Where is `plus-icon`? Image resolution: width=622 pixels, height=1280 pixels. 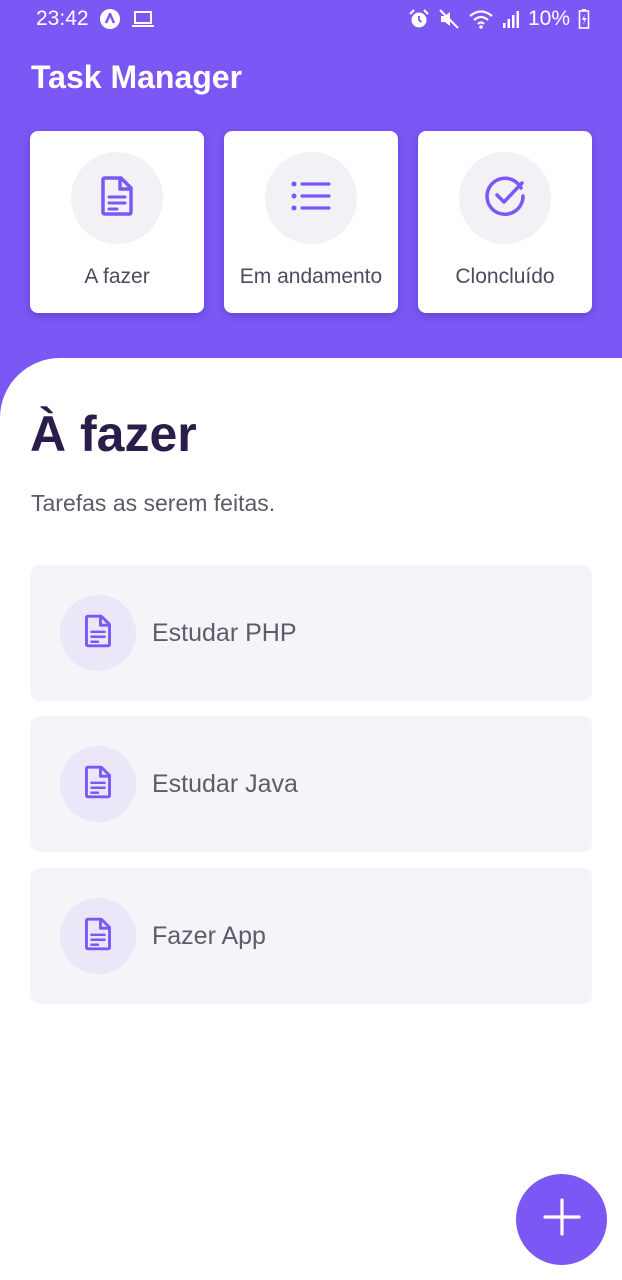 plus-icon is located at coordinates (562, 1219).